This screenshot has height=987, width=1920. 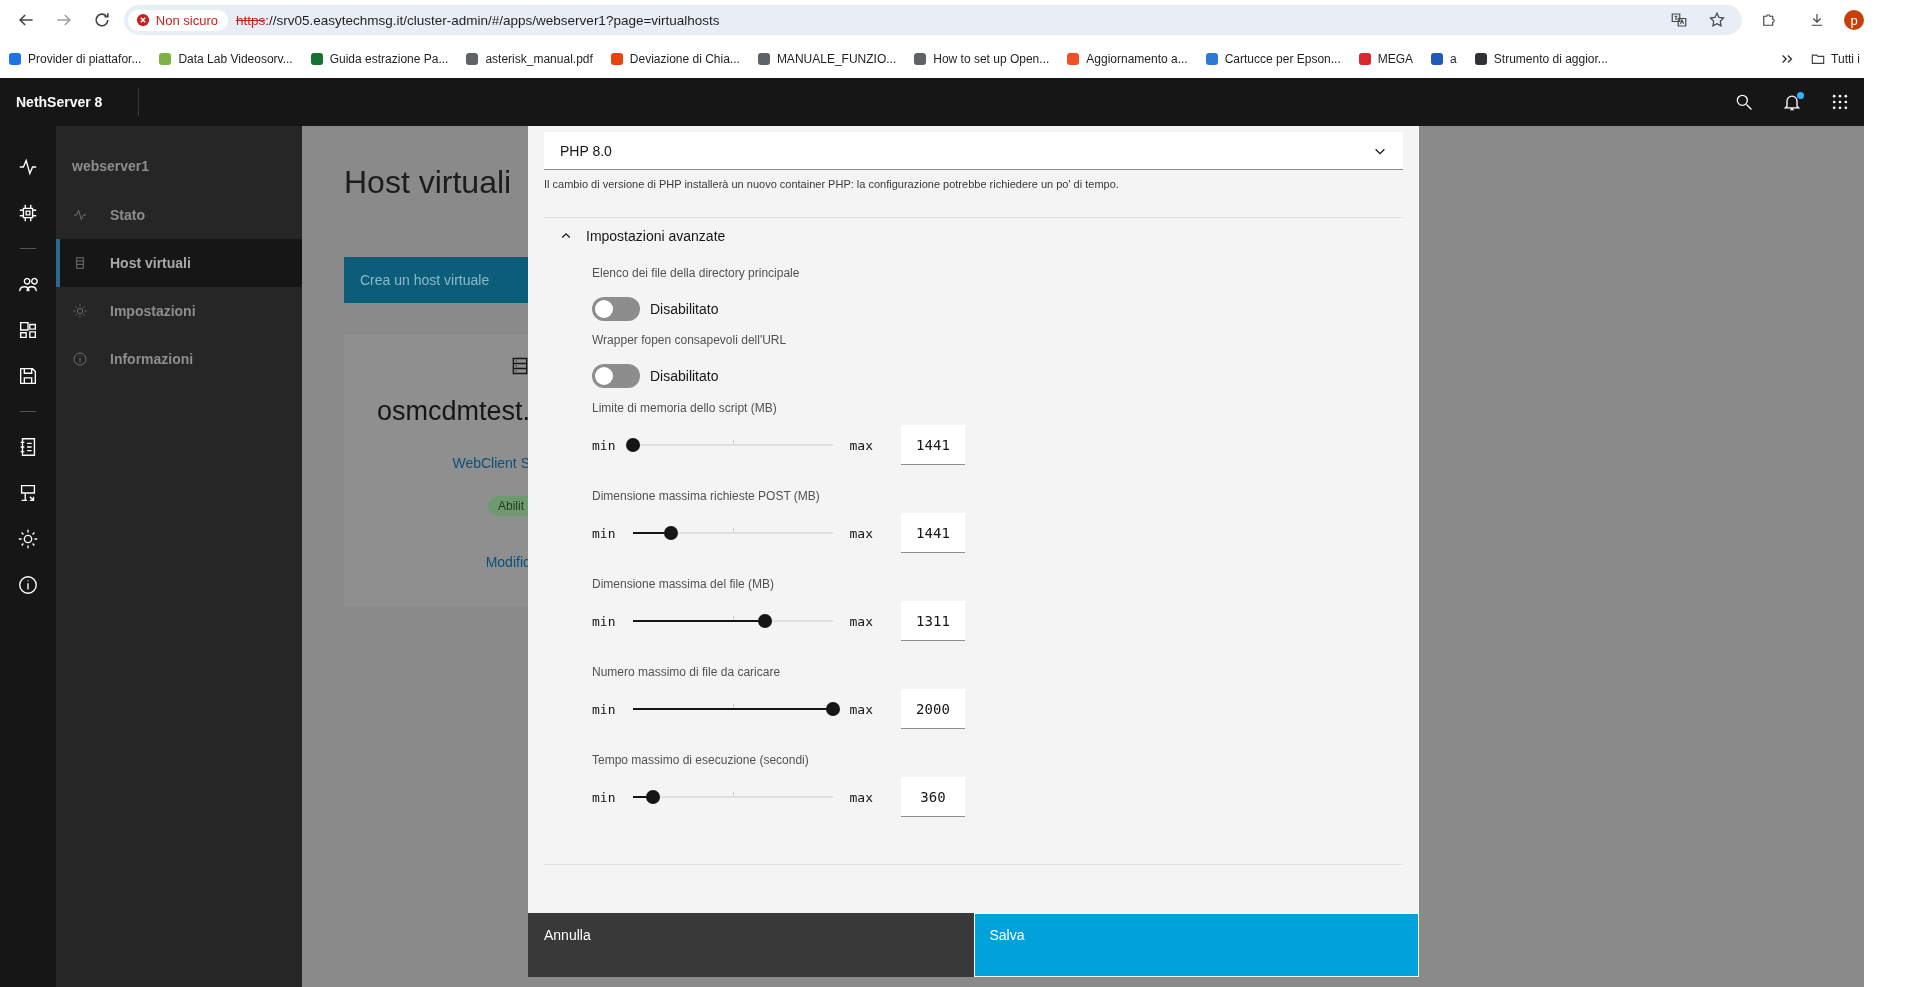 I want to click on number-input: 360, so click(x=932, y=797).